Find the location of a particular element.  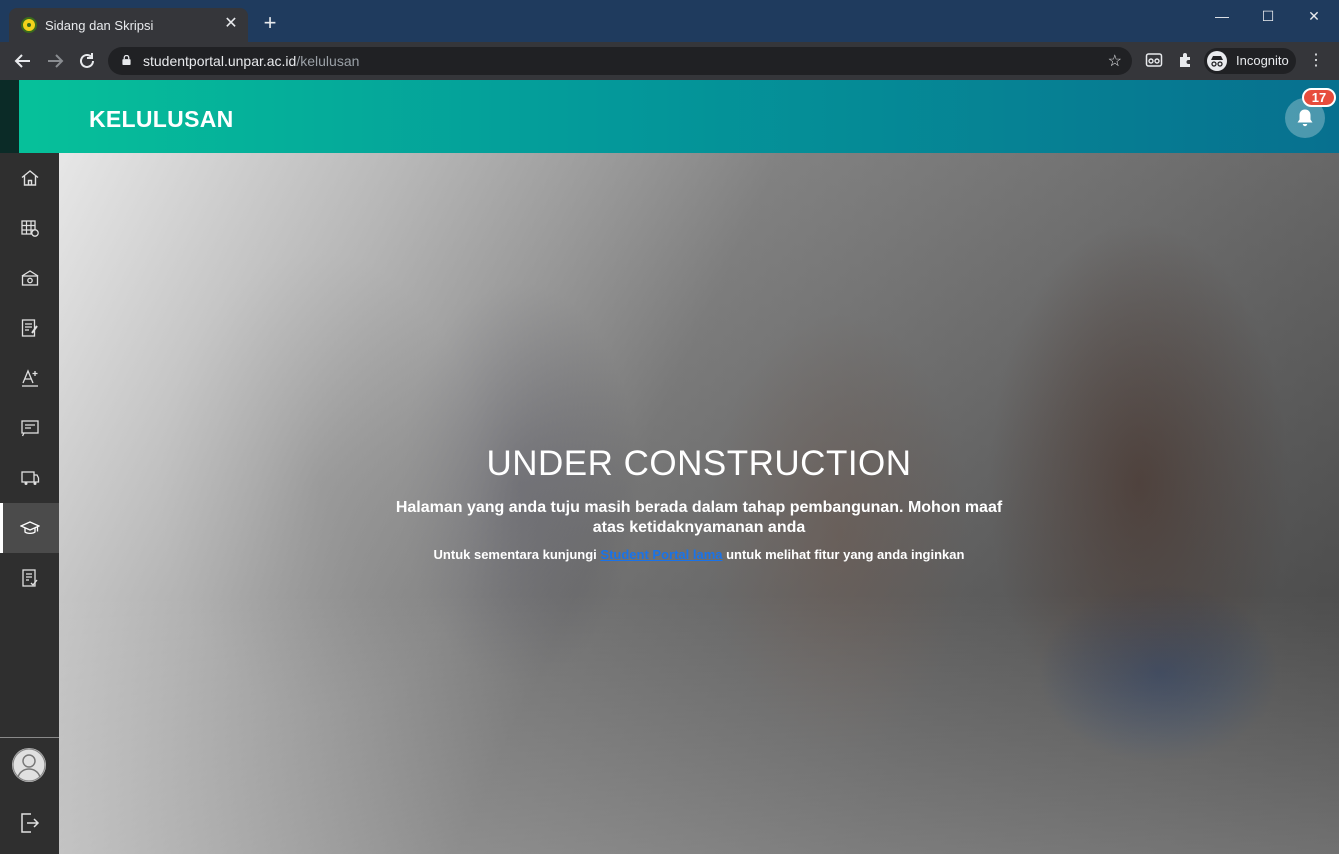

exam-icon is located at coordinates (30, 378).